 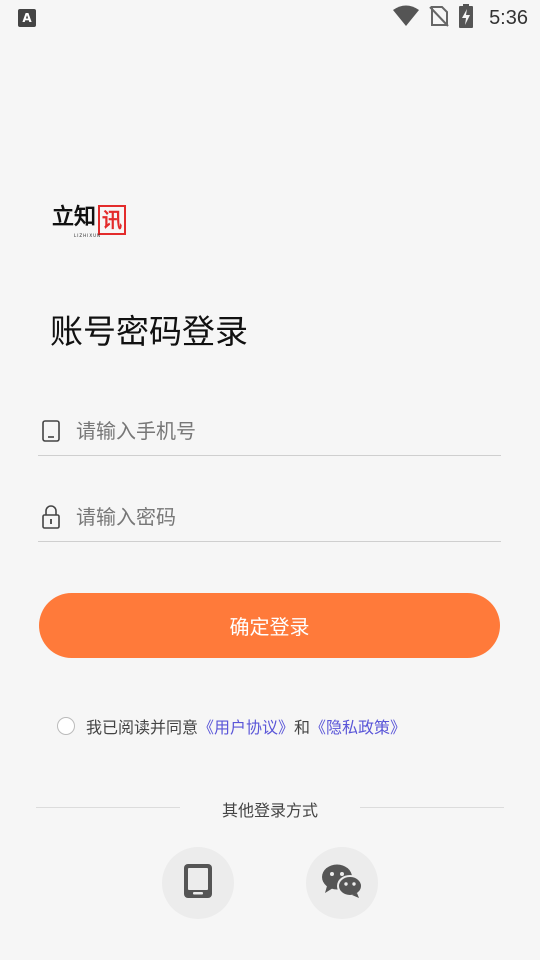 What do you see at coordinates (358, 726) in the screenshot?
I see `privacy-policy-link: 《隐私政策》` at bounding box center [358, 726].